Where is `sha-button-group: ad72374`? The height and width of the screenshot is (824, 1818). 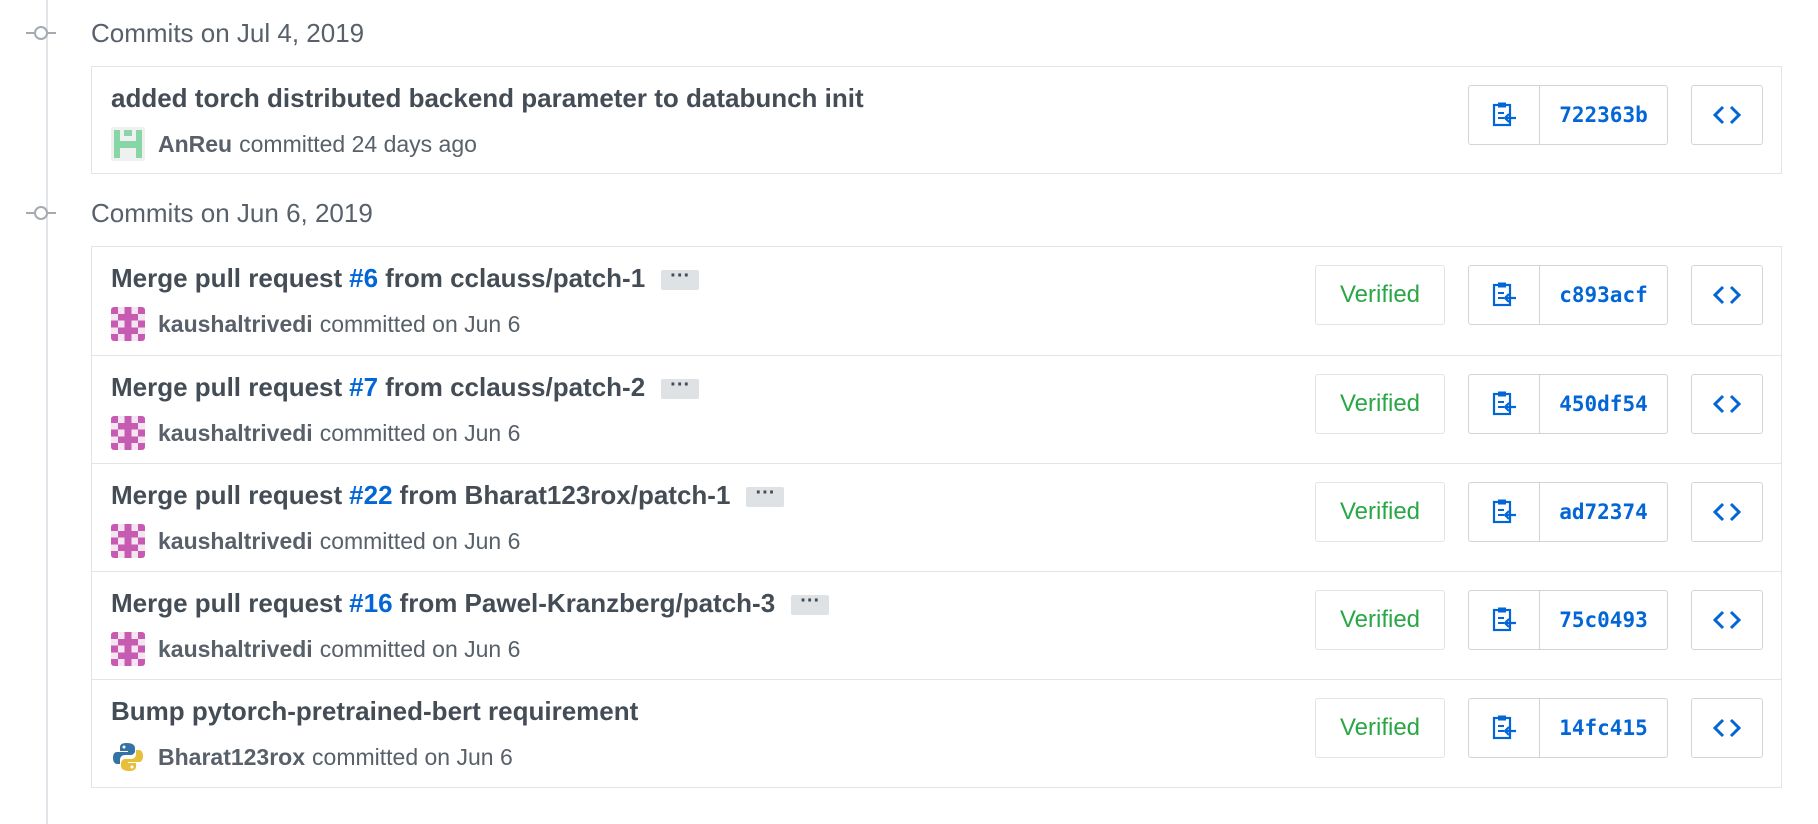
sha-button-group: ad72374 is located at coordinates (1568, 512).